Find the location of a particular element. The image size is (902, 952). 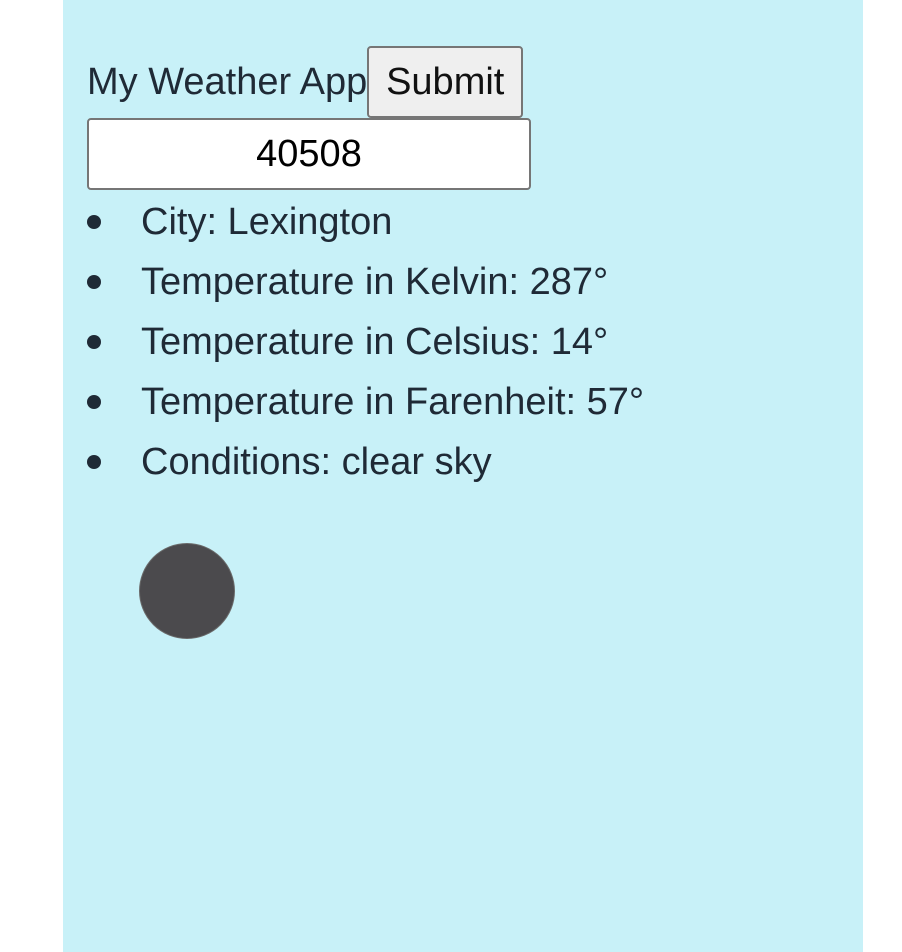

conditions-text: Conditions: clear sky is located at coordinates (316, 462).